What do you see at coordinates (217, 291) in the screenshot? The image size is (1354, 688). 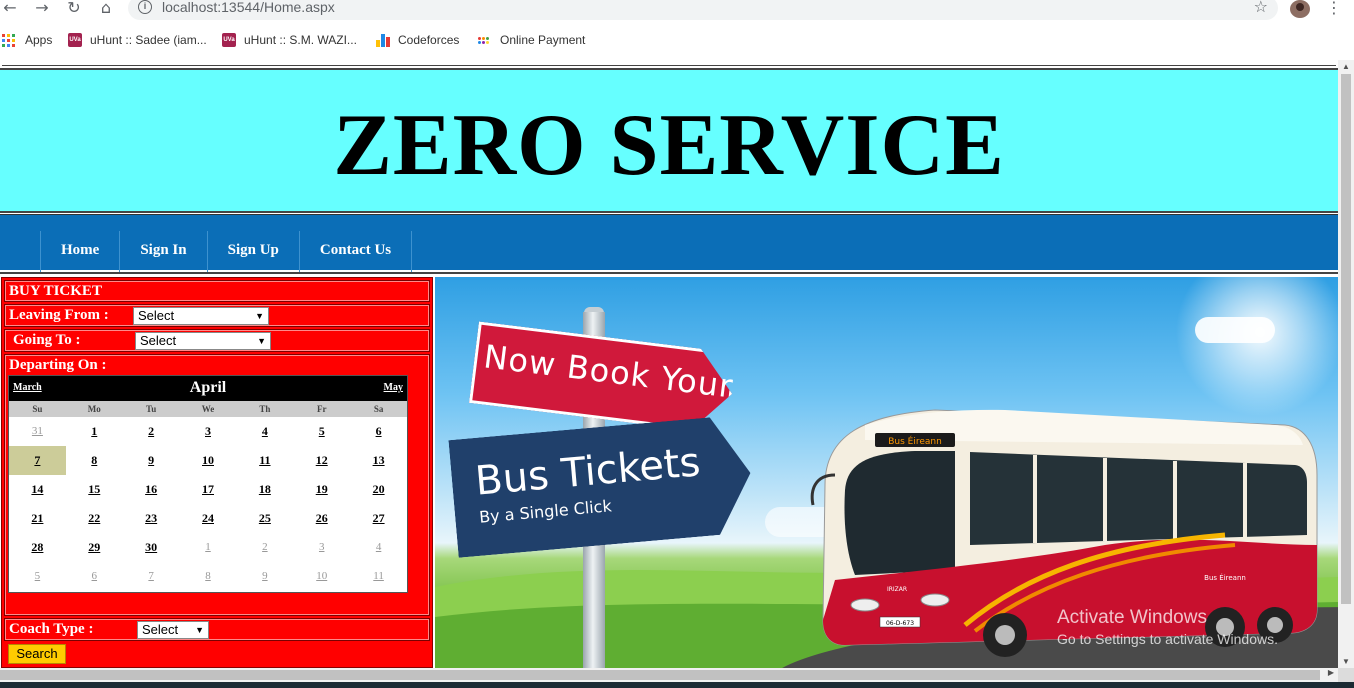 I see `buy-ticket-row: BUY TICKET` at bounding box center [217, 291].